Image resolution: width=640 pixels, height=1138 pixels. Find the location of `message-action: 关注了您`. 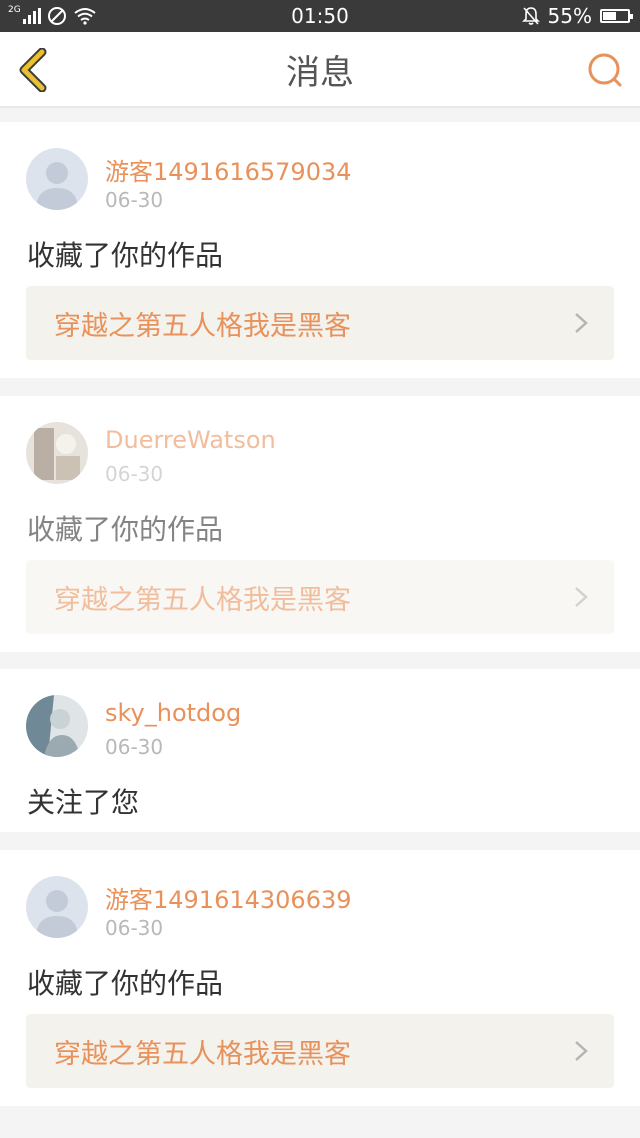

message-action: 关注了您 is located at coordinates (83, 802).